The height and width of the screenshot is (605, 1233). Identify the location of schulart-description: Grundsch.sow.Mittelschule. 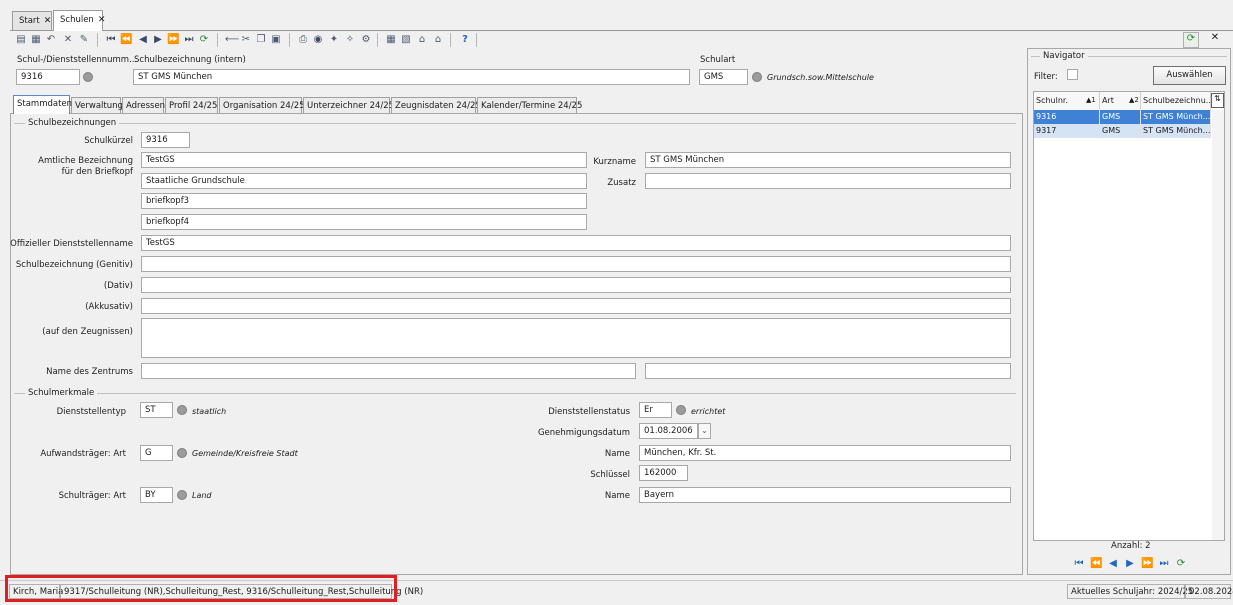
(820, 77).